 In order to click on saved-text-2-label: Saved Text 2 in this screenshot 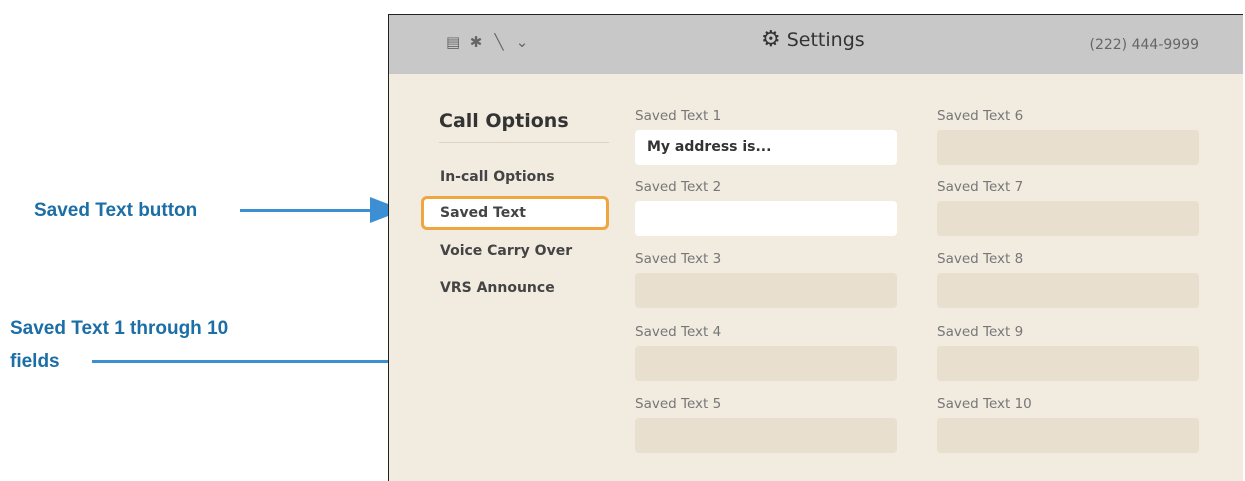, I will do `click(678, 187)`.